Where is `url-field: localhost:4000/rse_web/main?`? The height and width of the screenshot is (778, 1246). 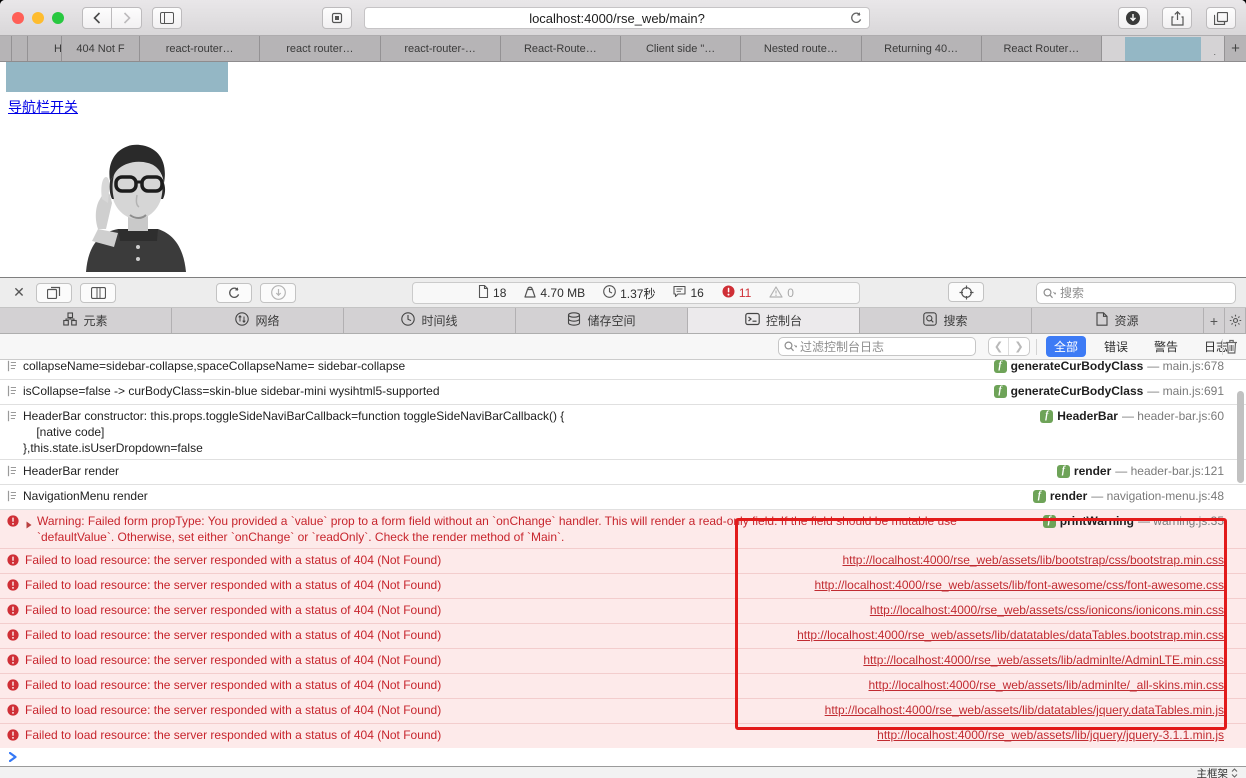 url-field: localhost:4000/rse_web/main? is located at coordinates (617, 18).